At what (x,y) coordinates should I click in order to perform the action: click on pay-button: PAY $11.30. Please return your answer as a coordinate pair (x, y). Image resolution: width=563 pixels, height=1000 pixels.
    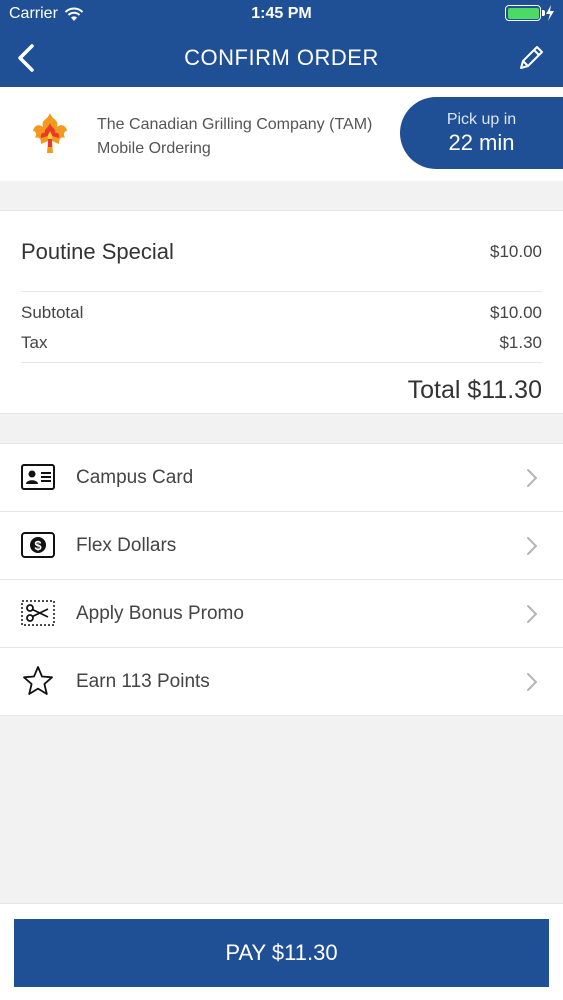
    Looking at the image, I should click on (281, 953).